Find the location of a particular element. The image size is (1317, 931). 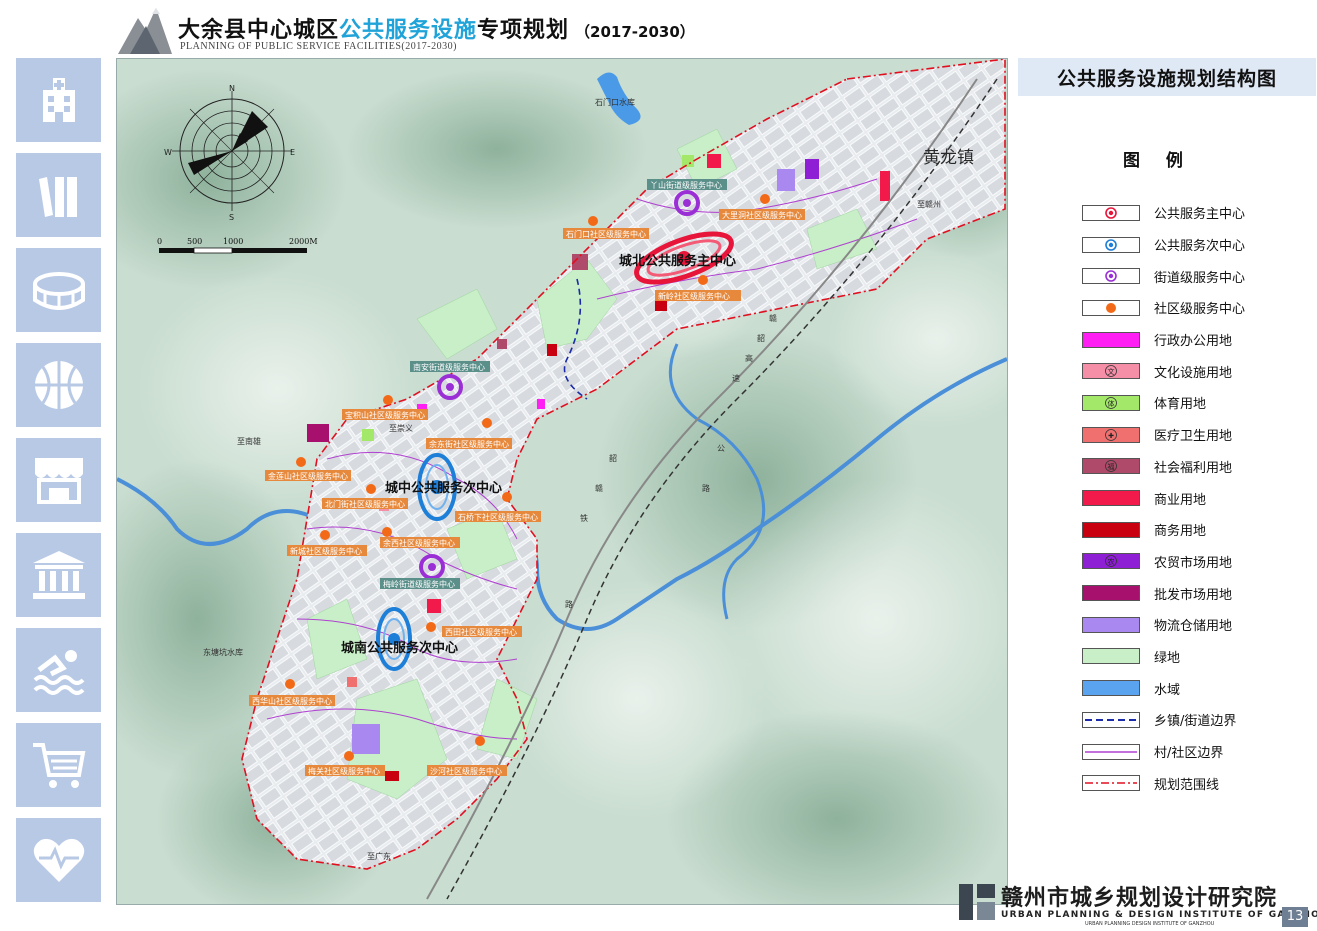

title-part-facilities: 公共服务设施 is located at coordinates (408, 30).